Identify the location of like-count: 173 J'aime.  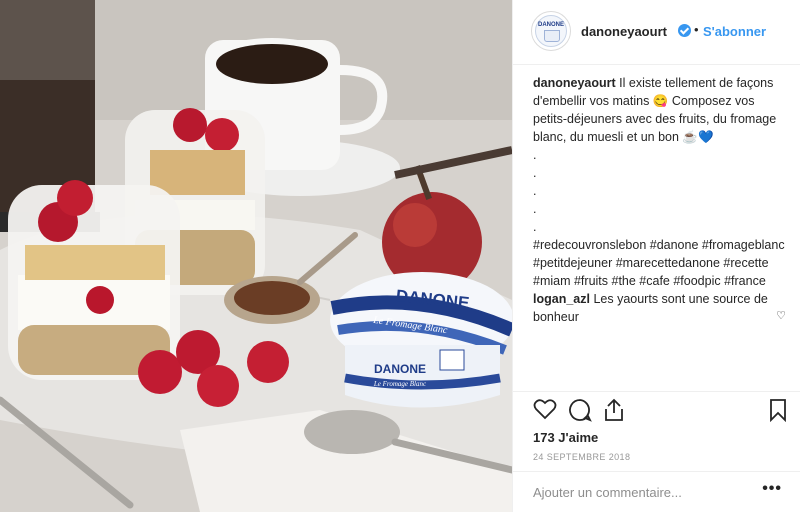
(565, 437).